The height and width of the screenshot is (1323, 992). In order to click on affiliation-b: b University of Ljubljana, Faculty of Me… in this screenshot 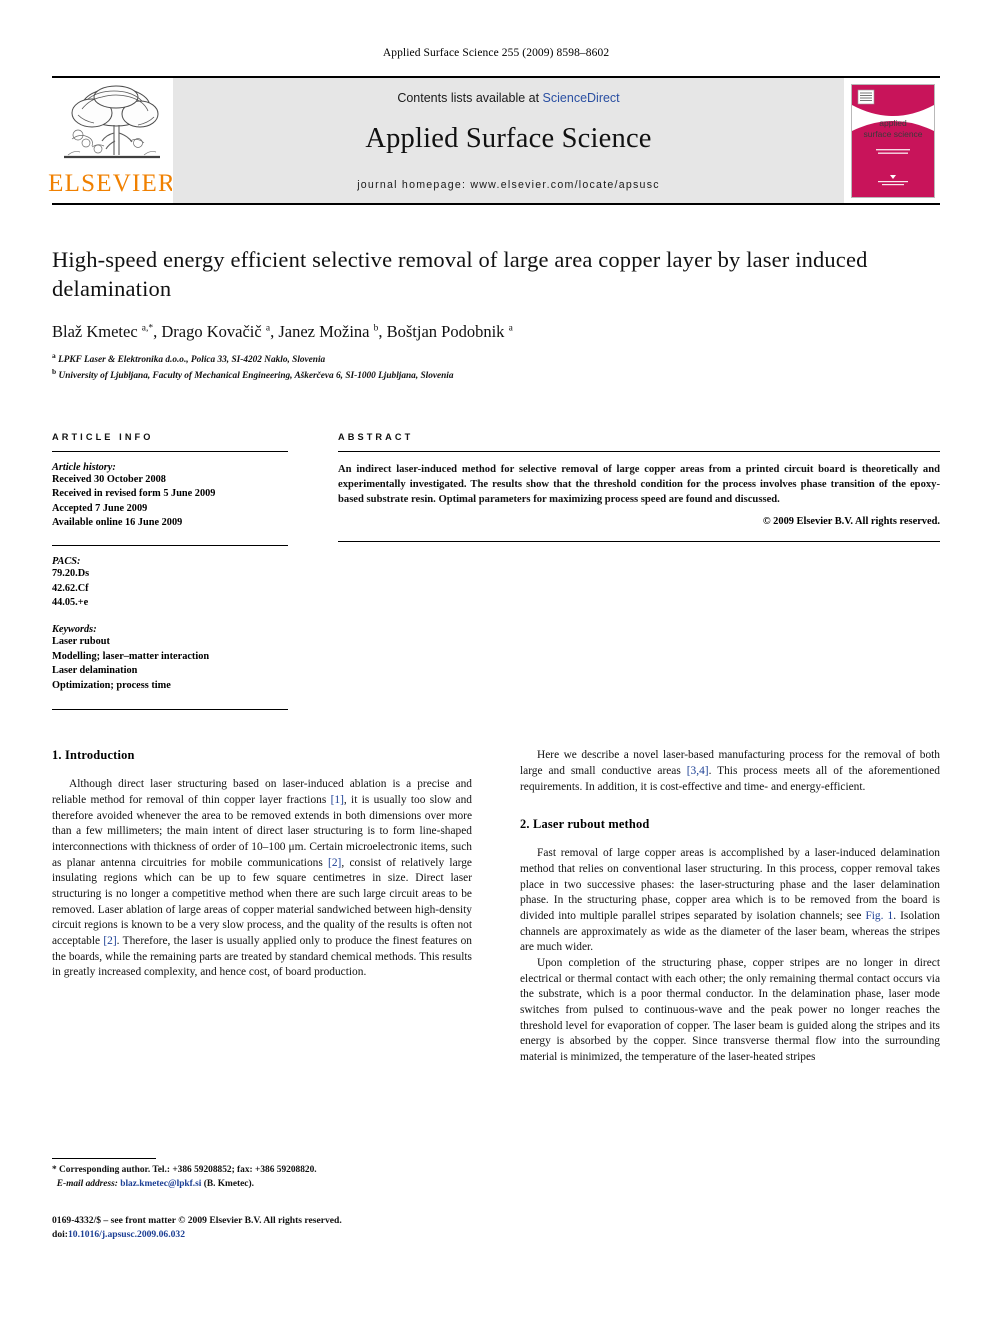, I will do `click(496, 375)`.